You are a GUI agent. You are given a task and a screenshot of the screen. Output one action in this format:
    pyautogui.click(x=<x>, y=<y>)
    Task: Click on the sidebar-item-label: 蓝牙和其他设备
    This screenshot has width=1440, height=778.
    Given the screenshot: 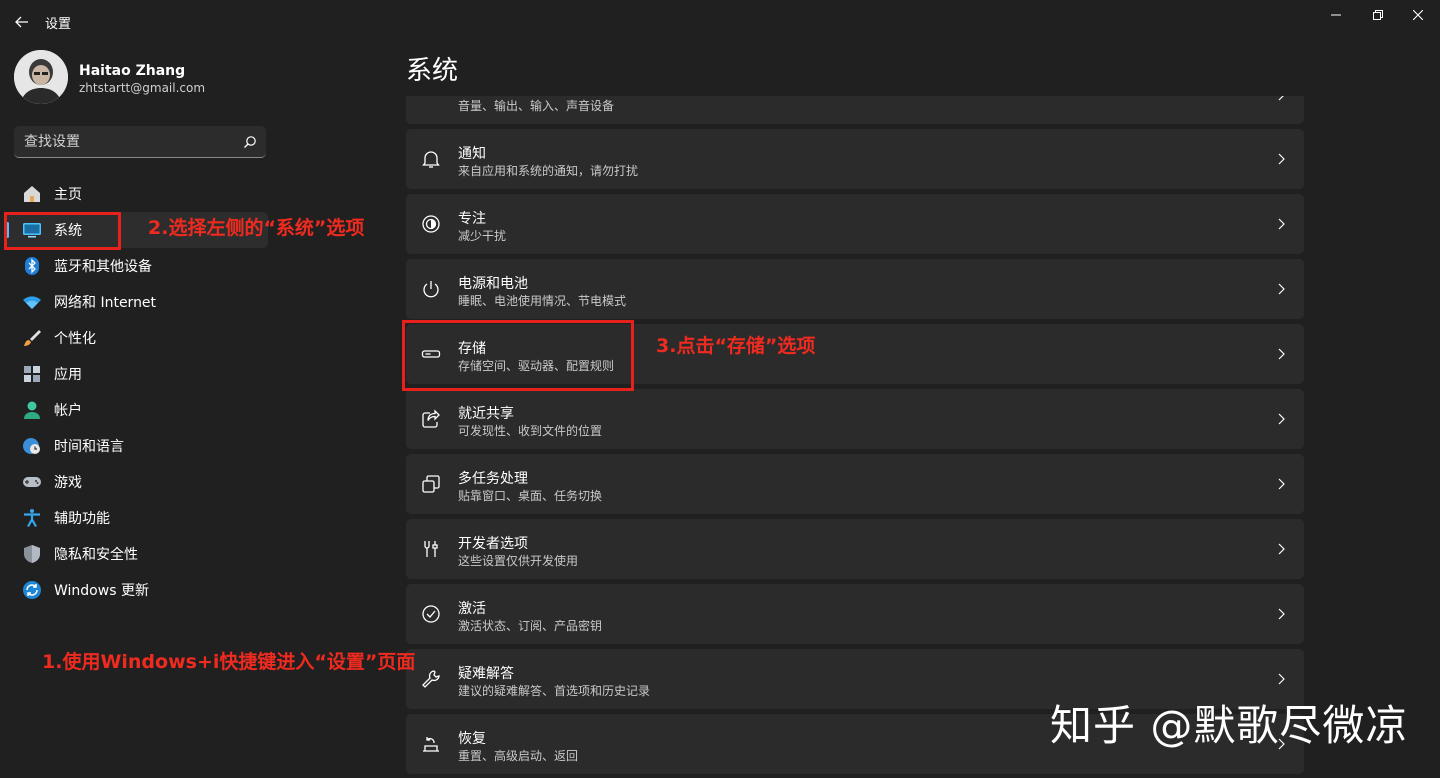 What is the action you would take?
    pyautogui.click(x=103, y=267)
    